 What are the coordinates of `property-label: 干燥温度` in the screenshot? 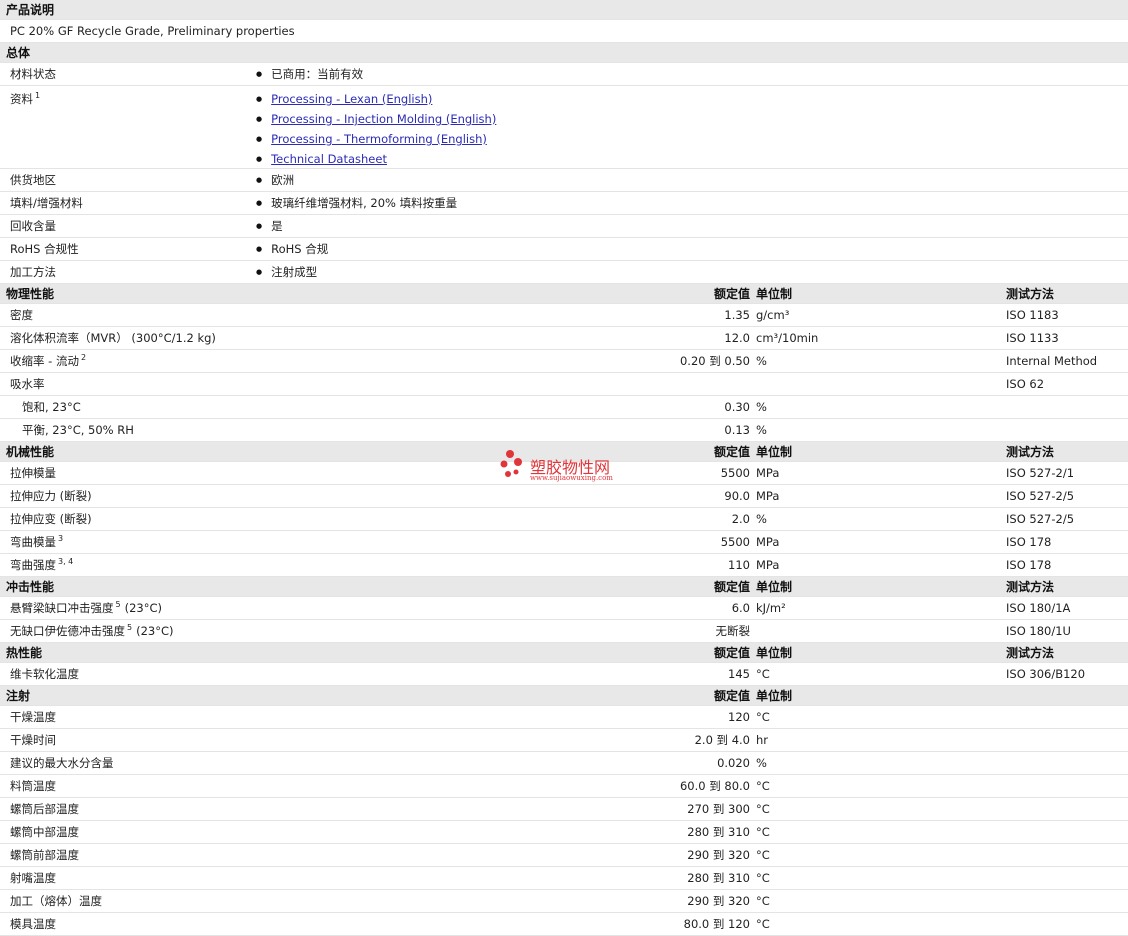 It's located at (33, 717).